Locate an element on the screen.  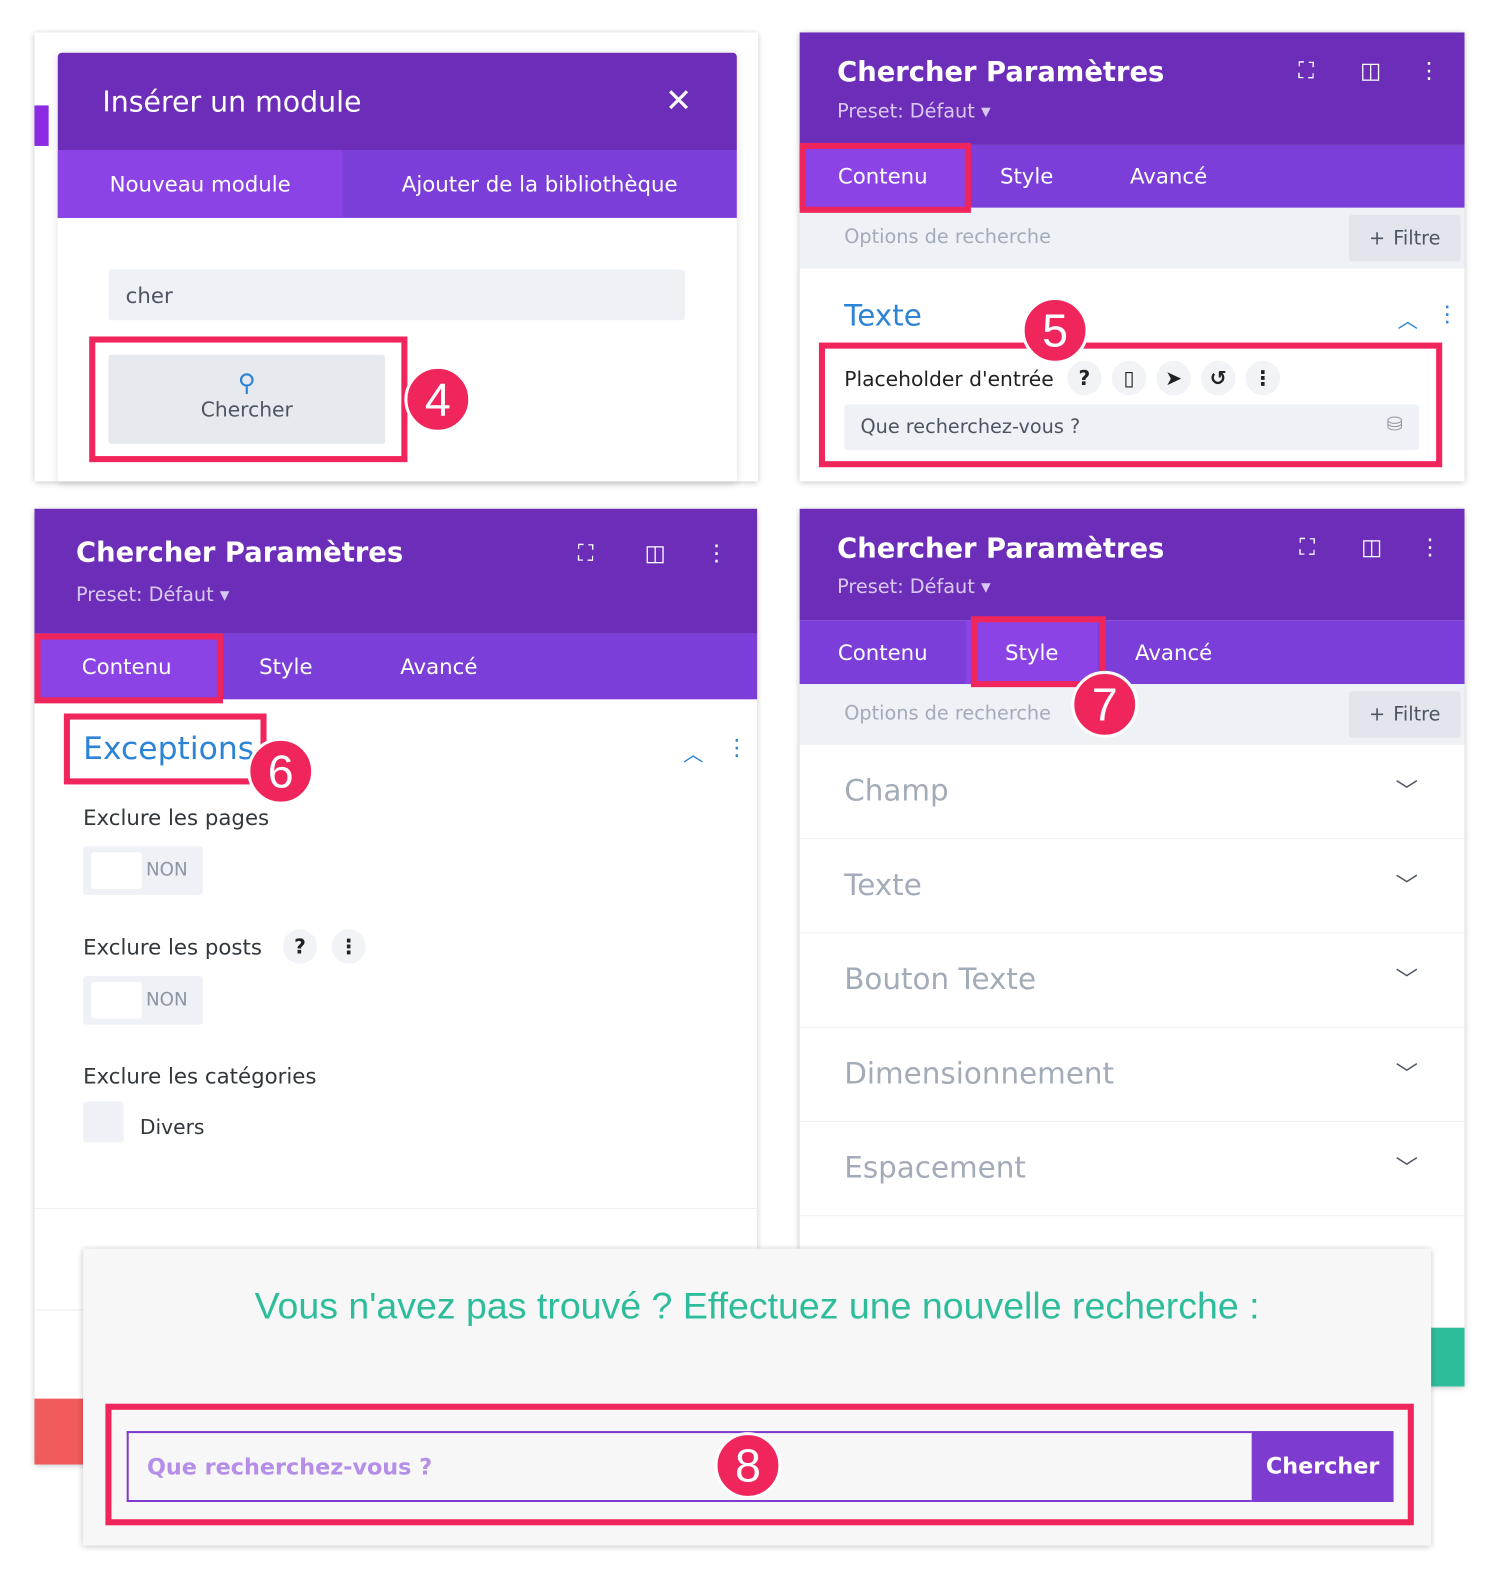
step-badge-4: 4 is located at coordinates (438, 399).